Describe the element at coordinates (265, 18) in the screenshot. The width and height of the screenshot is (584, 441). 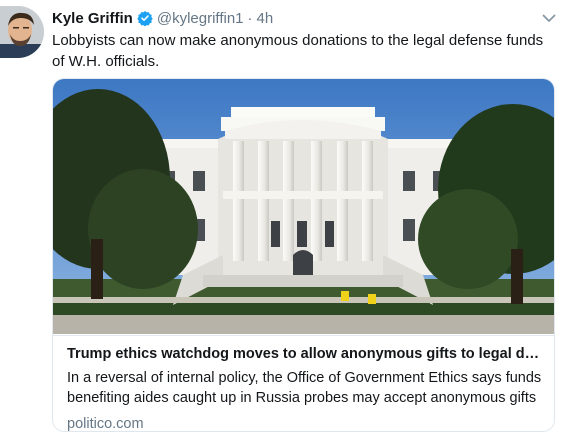
I see `timestamp: 4h` at that location.